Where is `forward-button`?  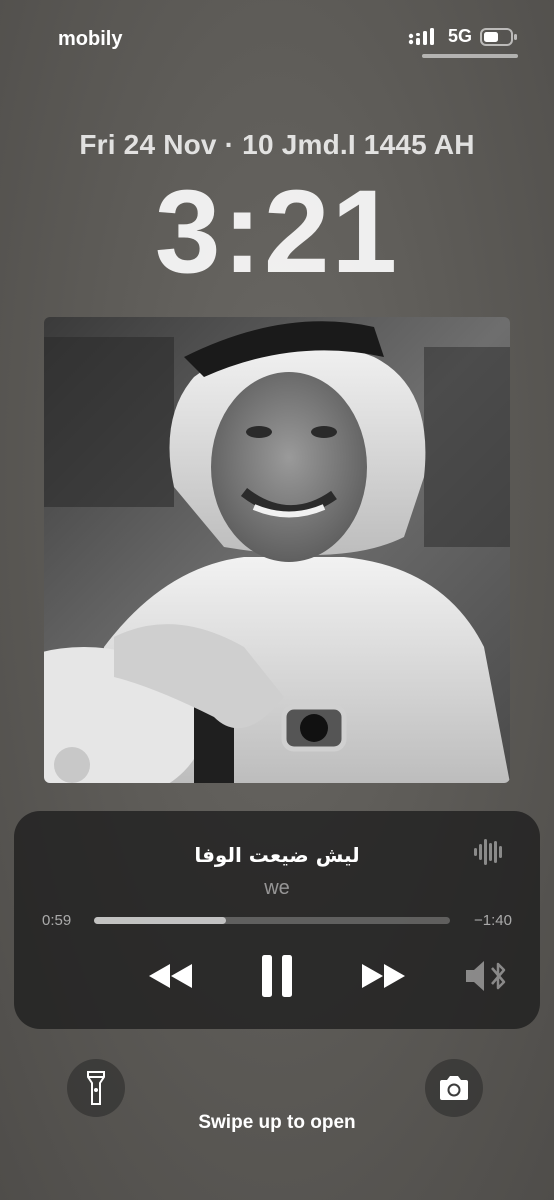 forward-button is located at coordinates (383, 976).